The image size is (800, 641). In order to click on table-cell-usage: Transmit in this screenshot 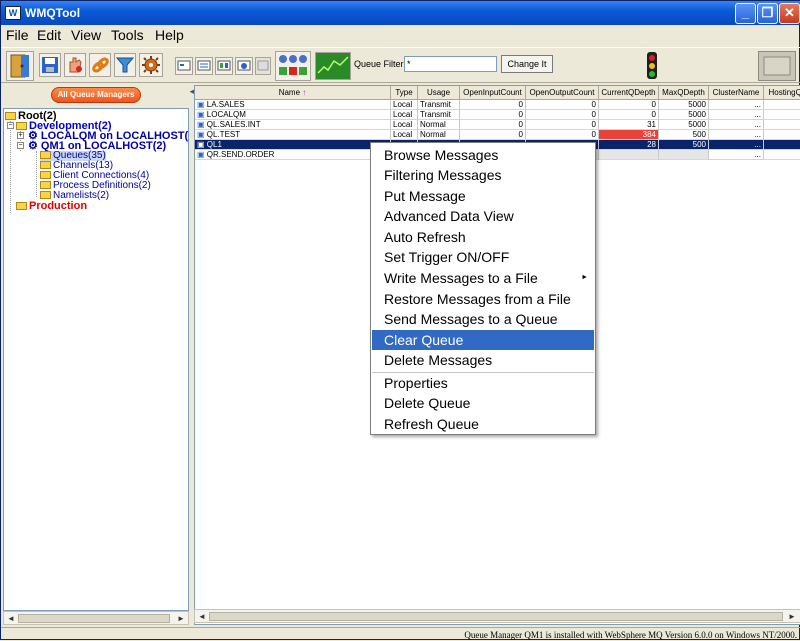, I will do `click(439, 105)`.